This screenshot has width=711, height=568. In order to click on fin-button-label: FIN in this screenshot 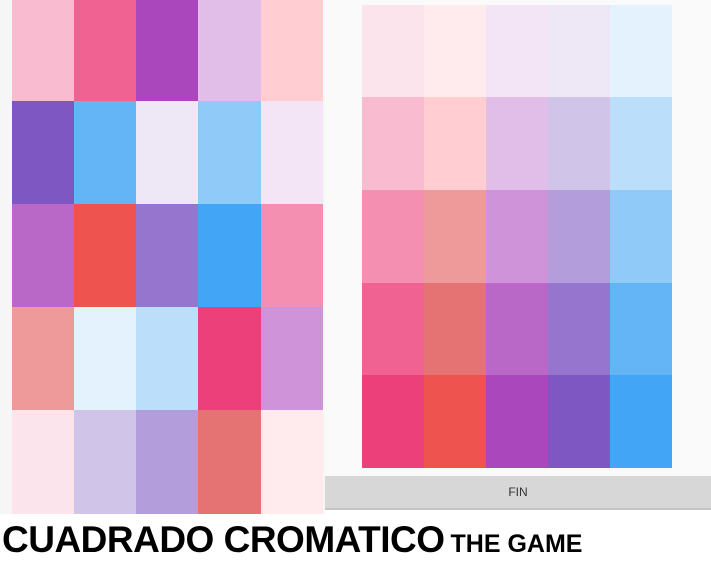, I will do `click(518, 492)`.